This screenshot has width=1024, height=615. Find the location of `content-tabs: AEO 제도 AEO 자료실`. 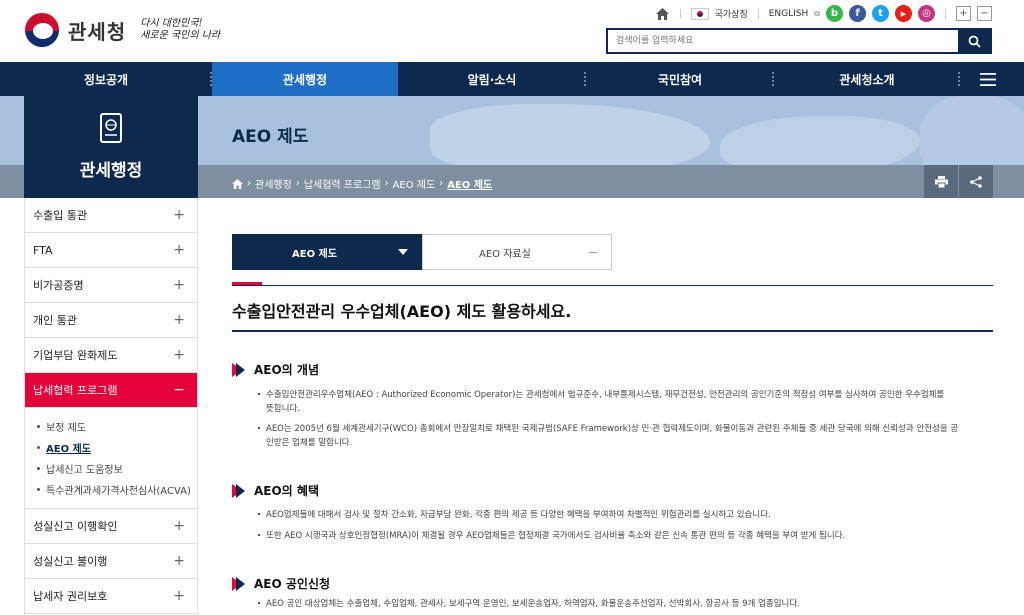

content-tabs: AEO 제도 AEO 자료실 is located at coordinates (422, 252).